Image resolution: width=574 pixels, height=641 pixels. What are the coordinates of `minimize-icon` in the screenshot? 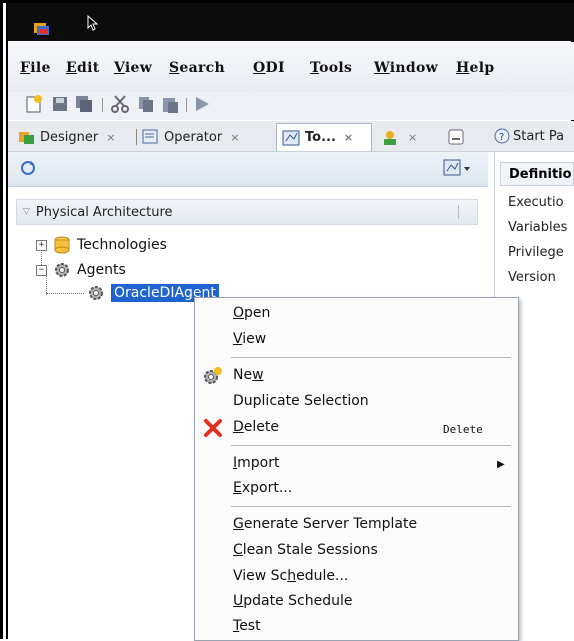 It's located at (456, 137).